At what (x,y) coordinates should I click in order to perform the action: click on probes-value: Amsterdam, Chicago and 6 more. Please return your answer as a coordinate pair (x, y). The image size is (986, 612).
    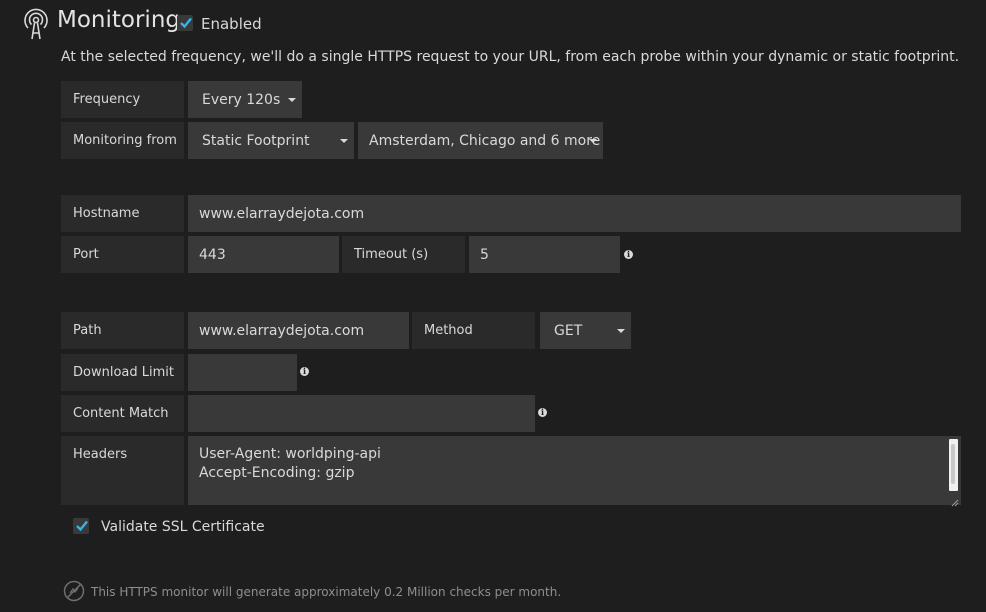
    Looking at the image, I should click on (485, 140).